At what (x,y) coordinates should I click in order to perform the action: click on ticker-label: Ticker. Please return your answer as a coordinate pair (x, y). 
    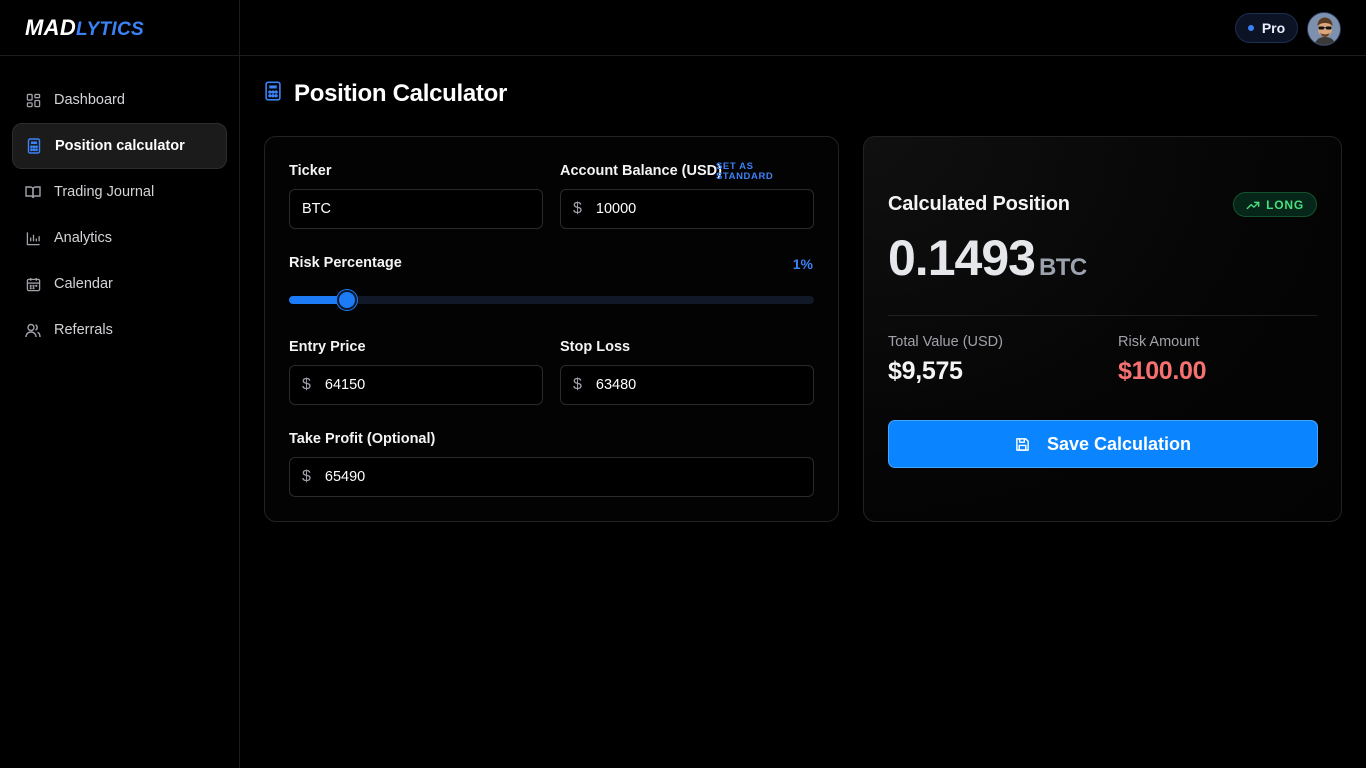
    Looking at the image, I should click on (310, 171).